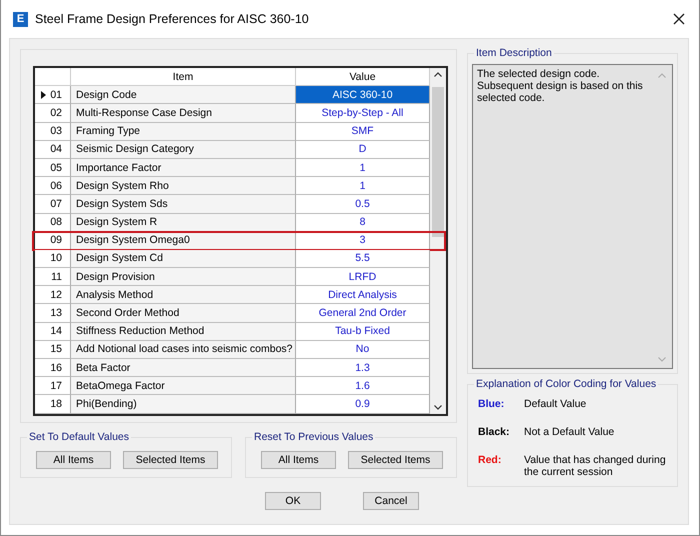 The height and width of the screenshot is (536, 700). Describe the element at coordinates (56, 168) in the screenshot. I see `row-number: 05` at that location.